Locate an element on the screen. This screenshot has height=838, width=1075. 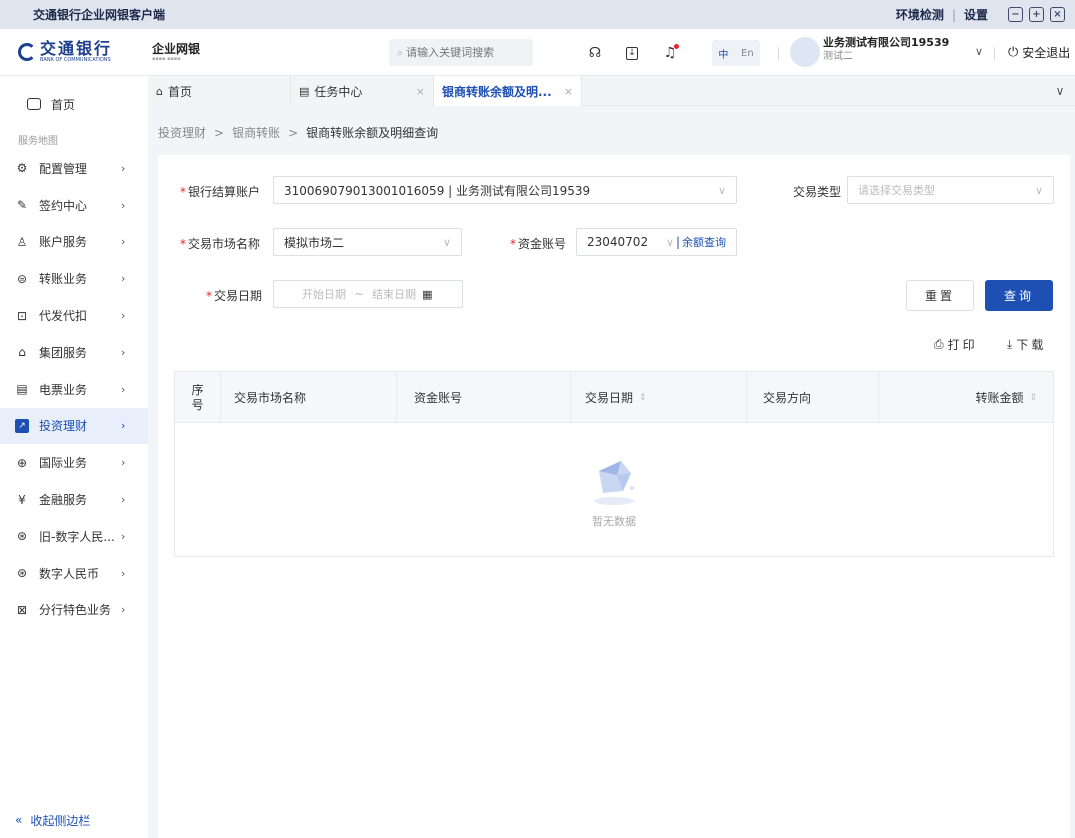
trade-date-label: * 交易日期 is located at coordinates (234, 296).